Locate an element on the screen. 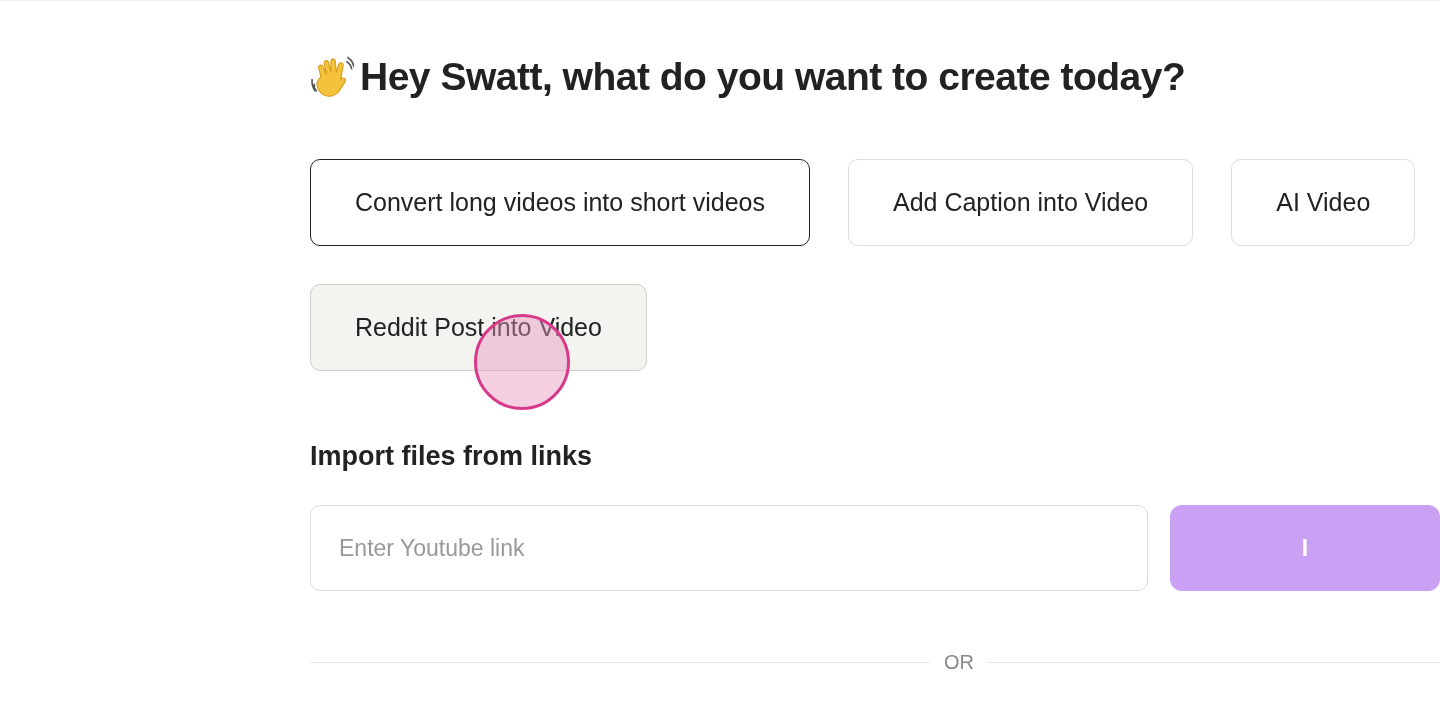  link-input-field: Enter Youtube link is located at coordinates (729, 548).